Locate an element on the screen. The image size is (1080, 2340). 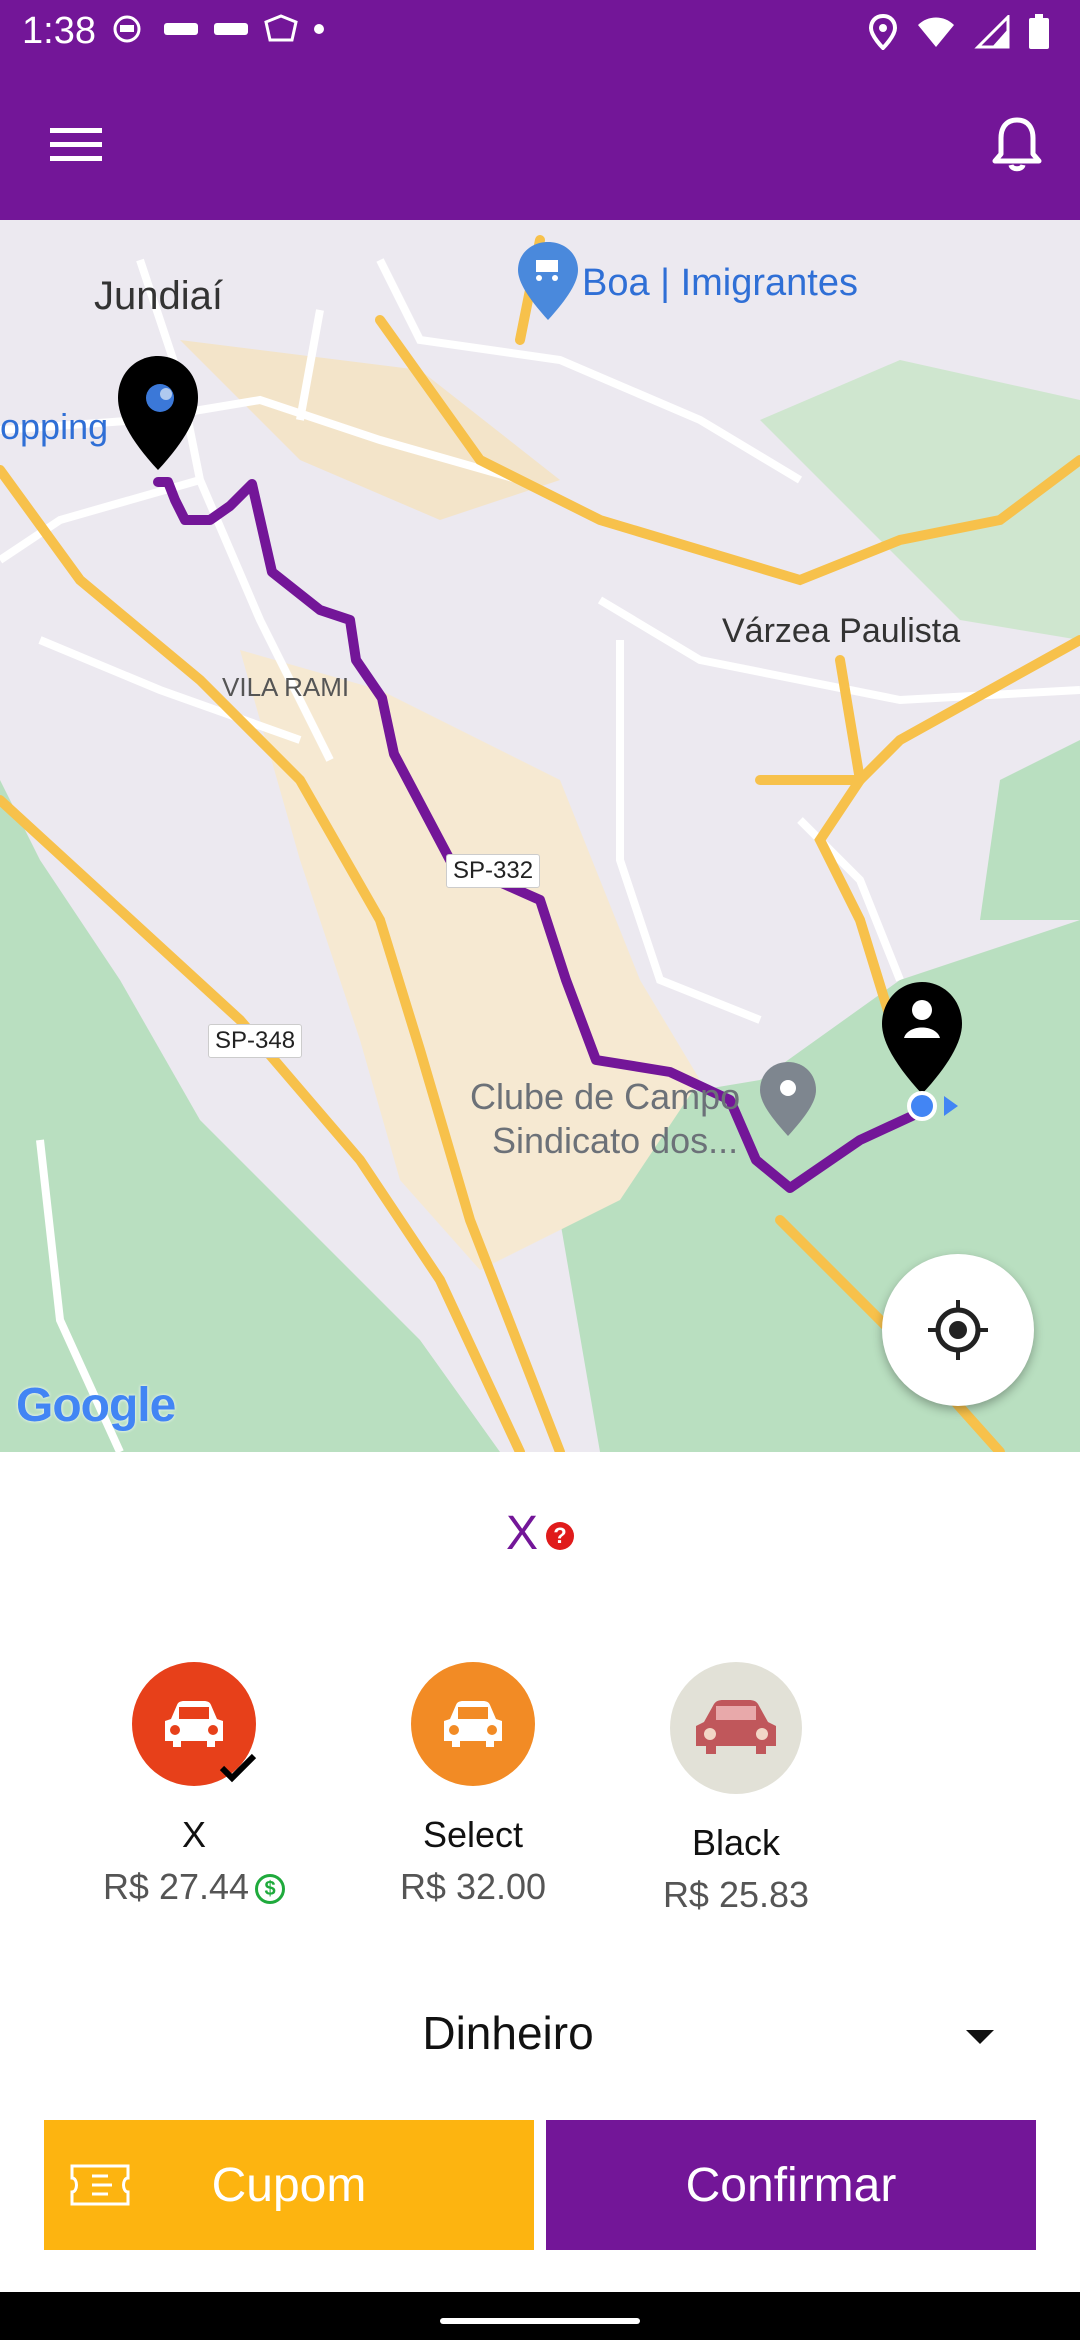
help-icon: ? is located at coordinates (560, 1535).